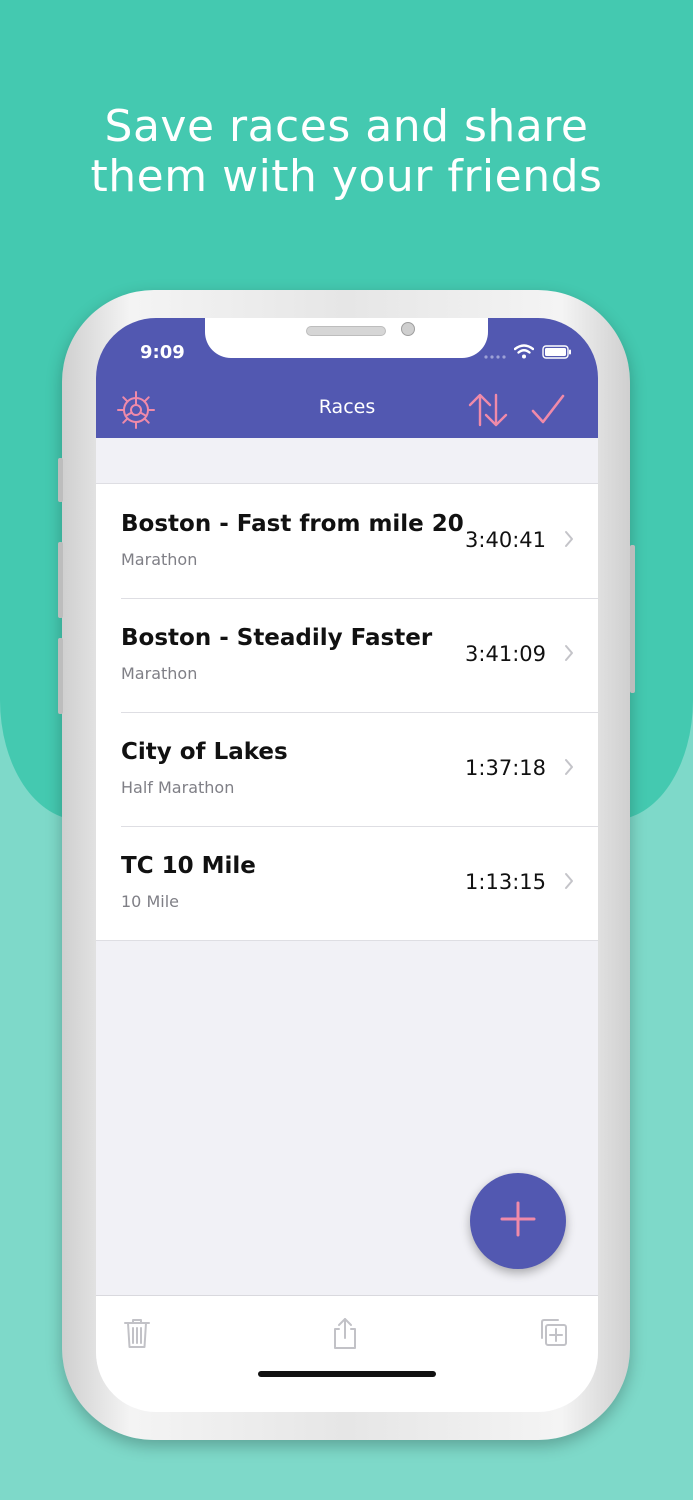 The height and width of the screenshot is (1500, 693). I want to click on front-camera, so click(408, 329).